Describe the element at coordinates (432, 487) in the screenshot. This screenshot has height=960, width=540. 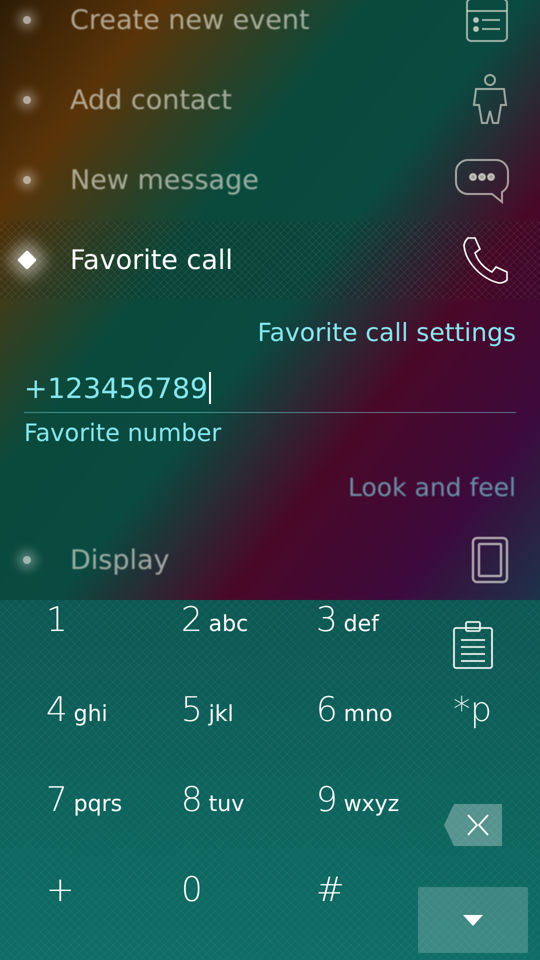
I see `section-header: Look and feel` at that location.